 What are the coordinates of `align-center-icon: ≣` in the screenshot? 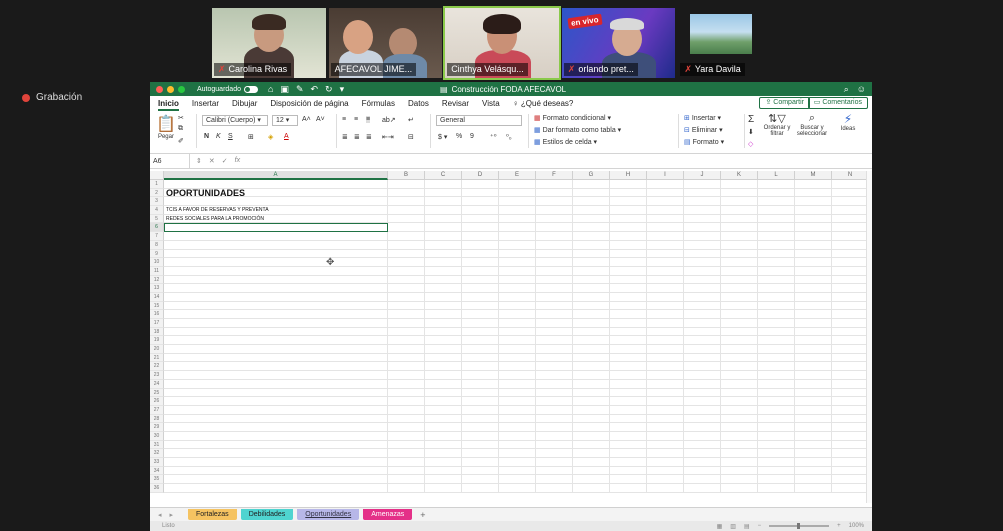 It's located at (357, 137).